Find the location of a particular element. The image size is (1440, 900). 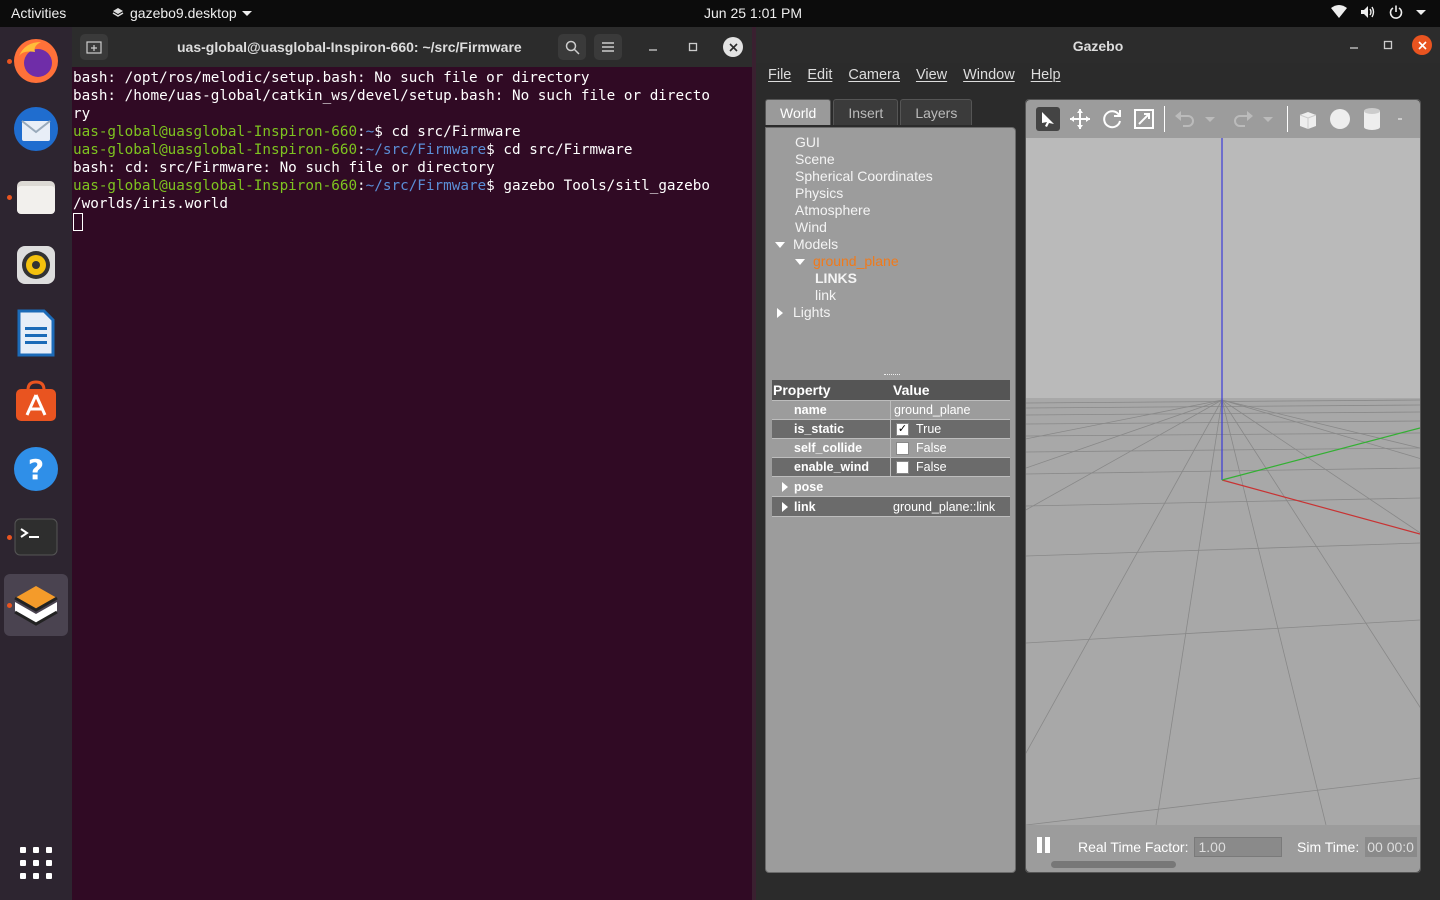

firefox-icon is located at coordinates (36, 61).